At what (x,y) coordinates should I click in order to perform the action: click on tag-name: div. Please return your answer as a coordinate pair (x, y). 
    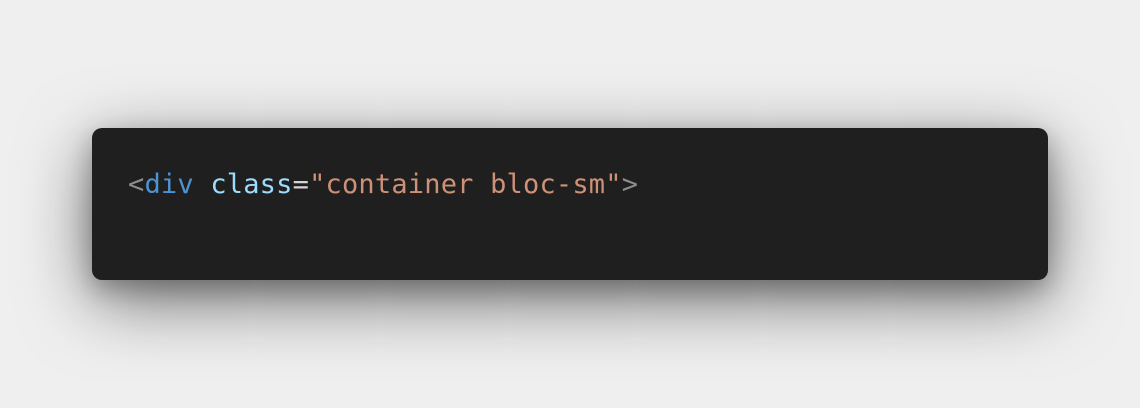
    Looking at the image, I should click on (169, 184).